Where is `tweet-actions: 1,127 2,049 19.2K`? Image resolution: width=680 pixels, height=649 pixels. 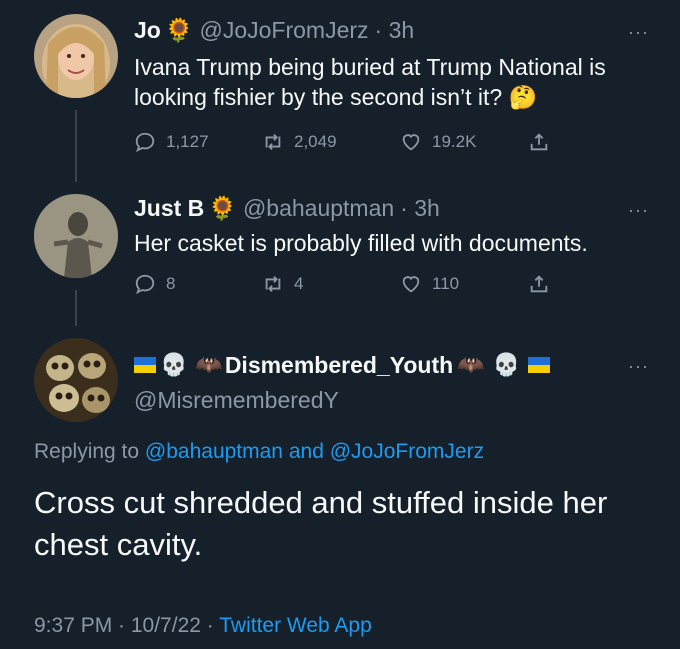
tweet-actions: 1,127 2,049 19.2K is located at coordinates (354, 142).